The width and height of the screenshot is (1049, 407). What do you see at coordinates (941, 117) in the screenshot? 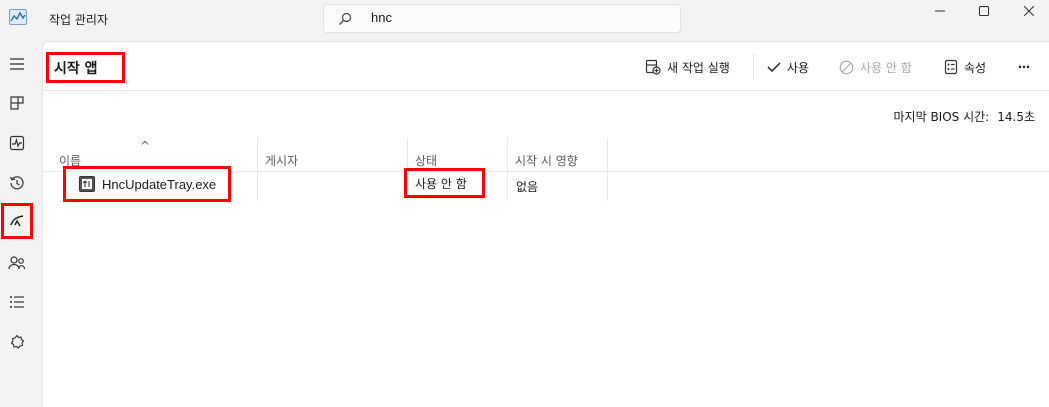
I see `bios-label: 마지막 BIOS 시간:` at bounding box center [941, 117].